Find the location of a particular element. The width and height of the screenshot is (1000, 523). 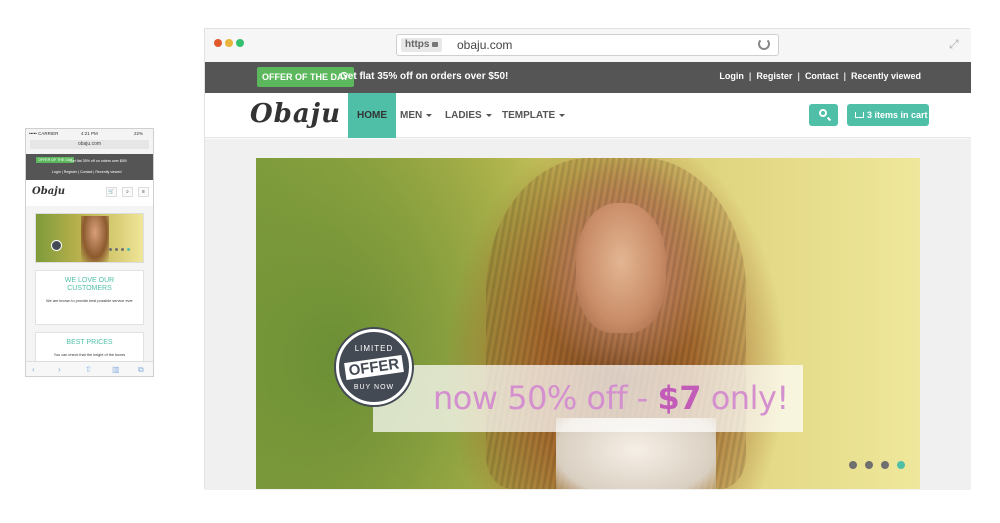

nav-item-ladies: LADIES is located at coordinates (468, 115).